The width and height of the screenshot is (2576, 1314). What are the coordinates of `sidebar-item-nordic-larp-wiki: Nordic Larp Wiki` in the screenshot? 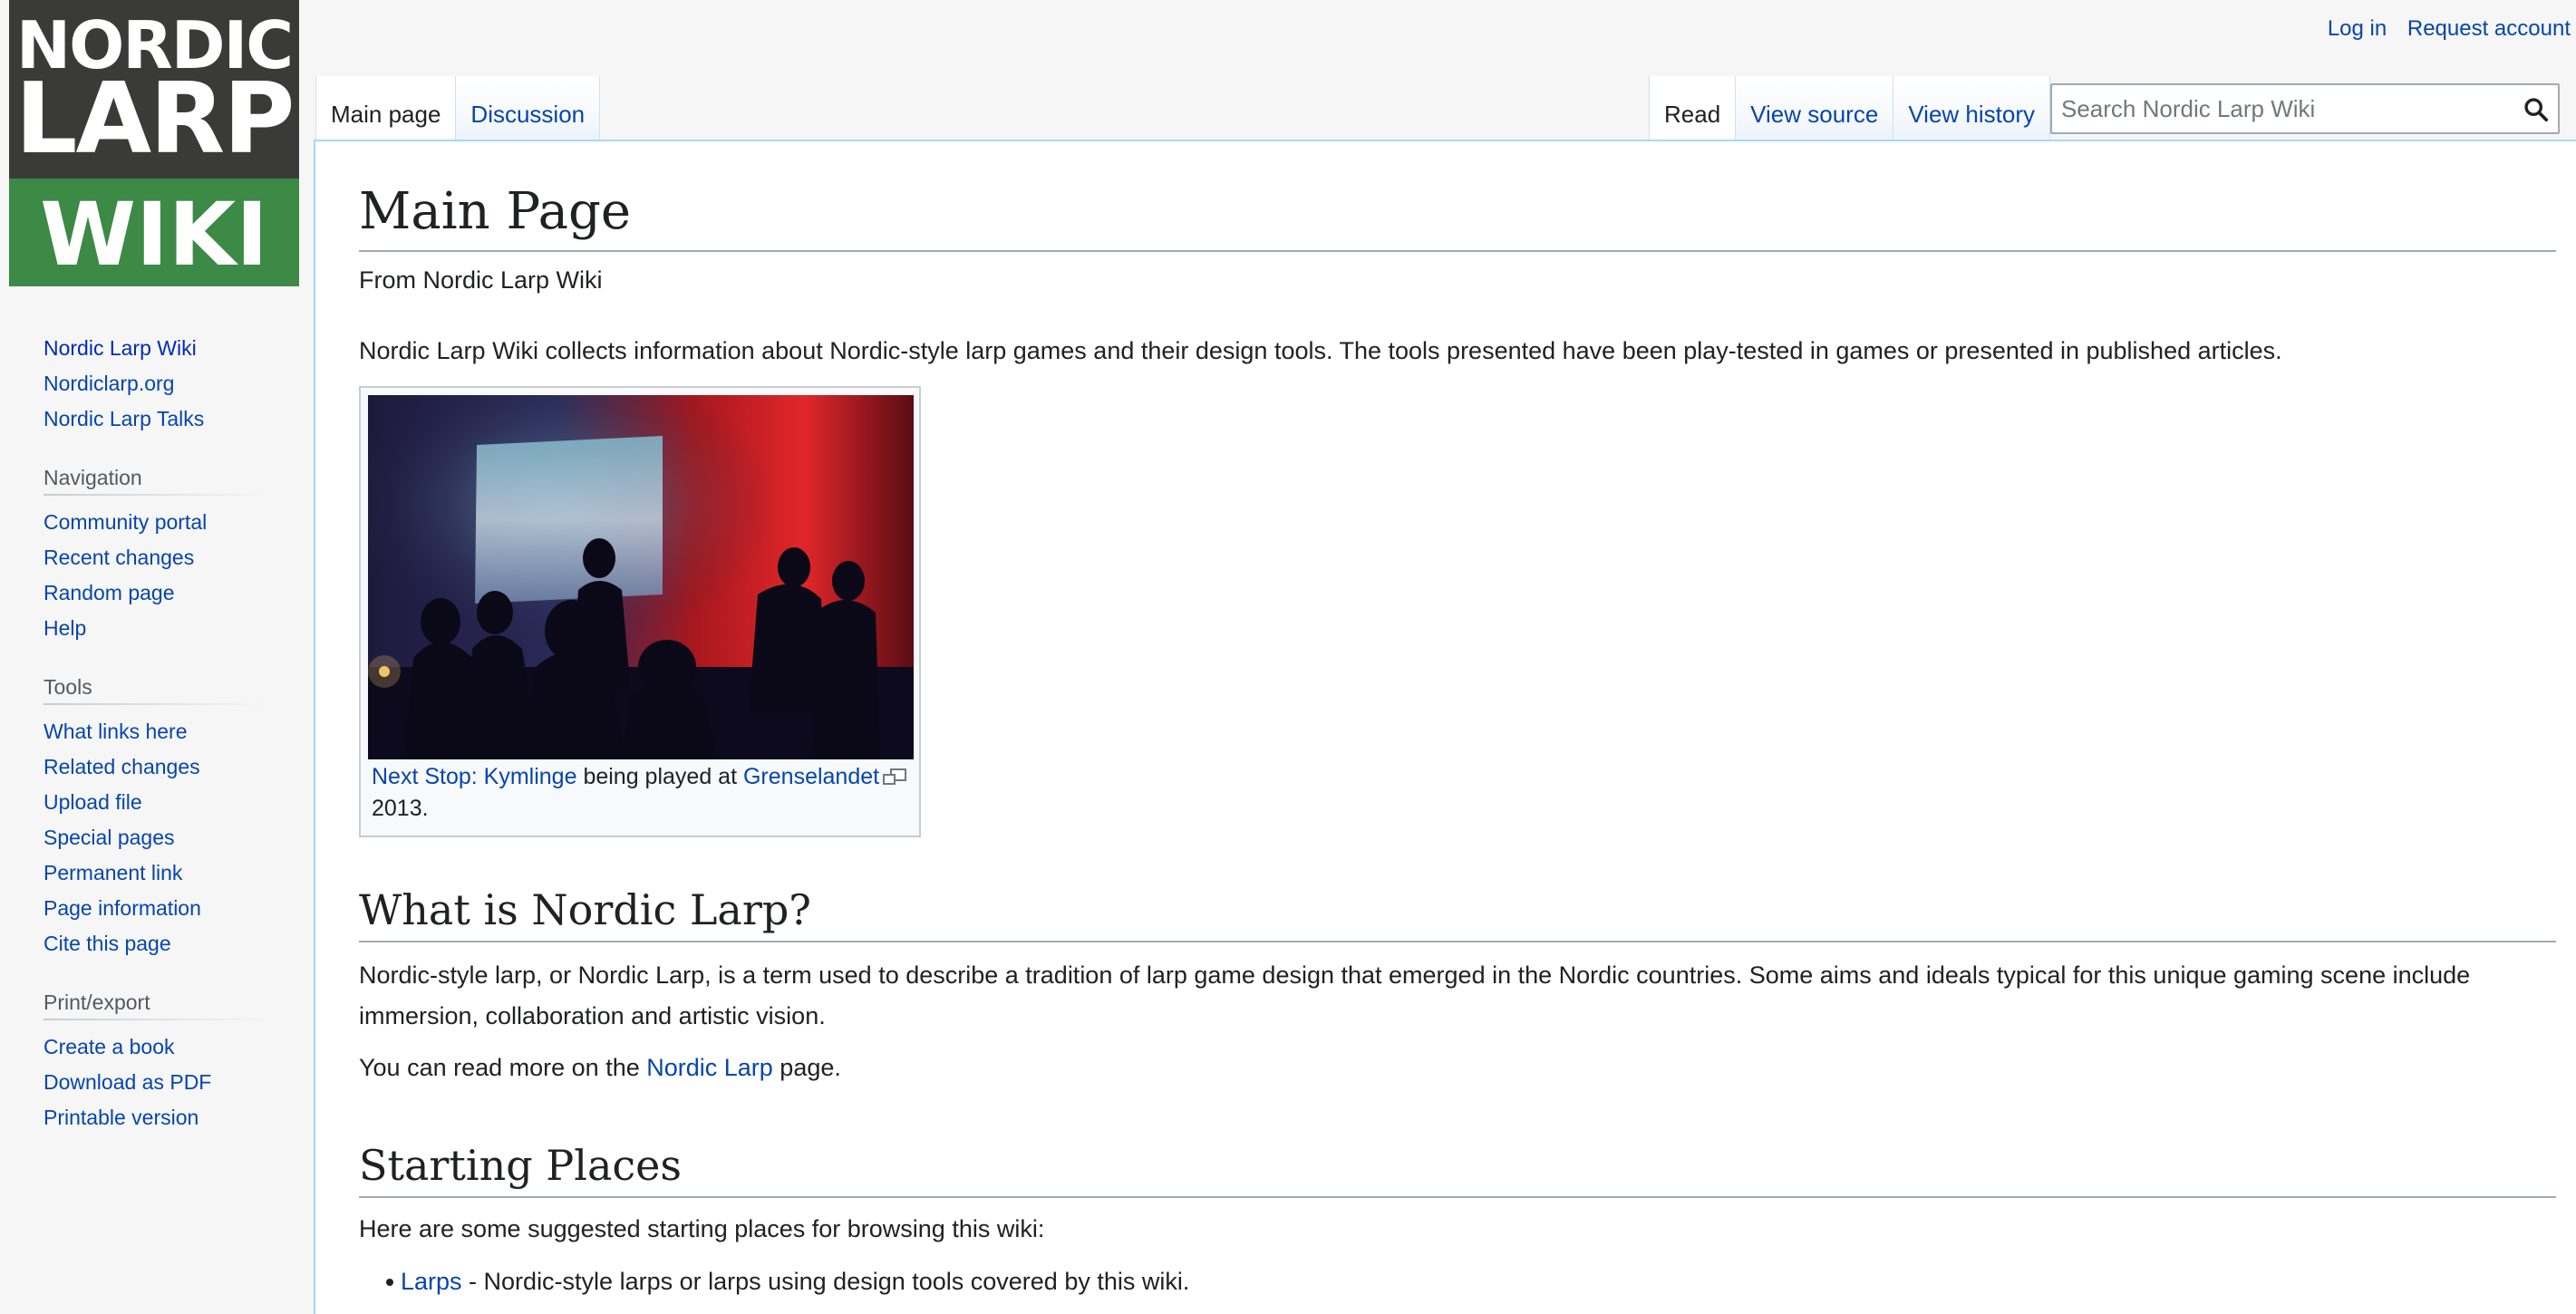 It's located at (120, 348).